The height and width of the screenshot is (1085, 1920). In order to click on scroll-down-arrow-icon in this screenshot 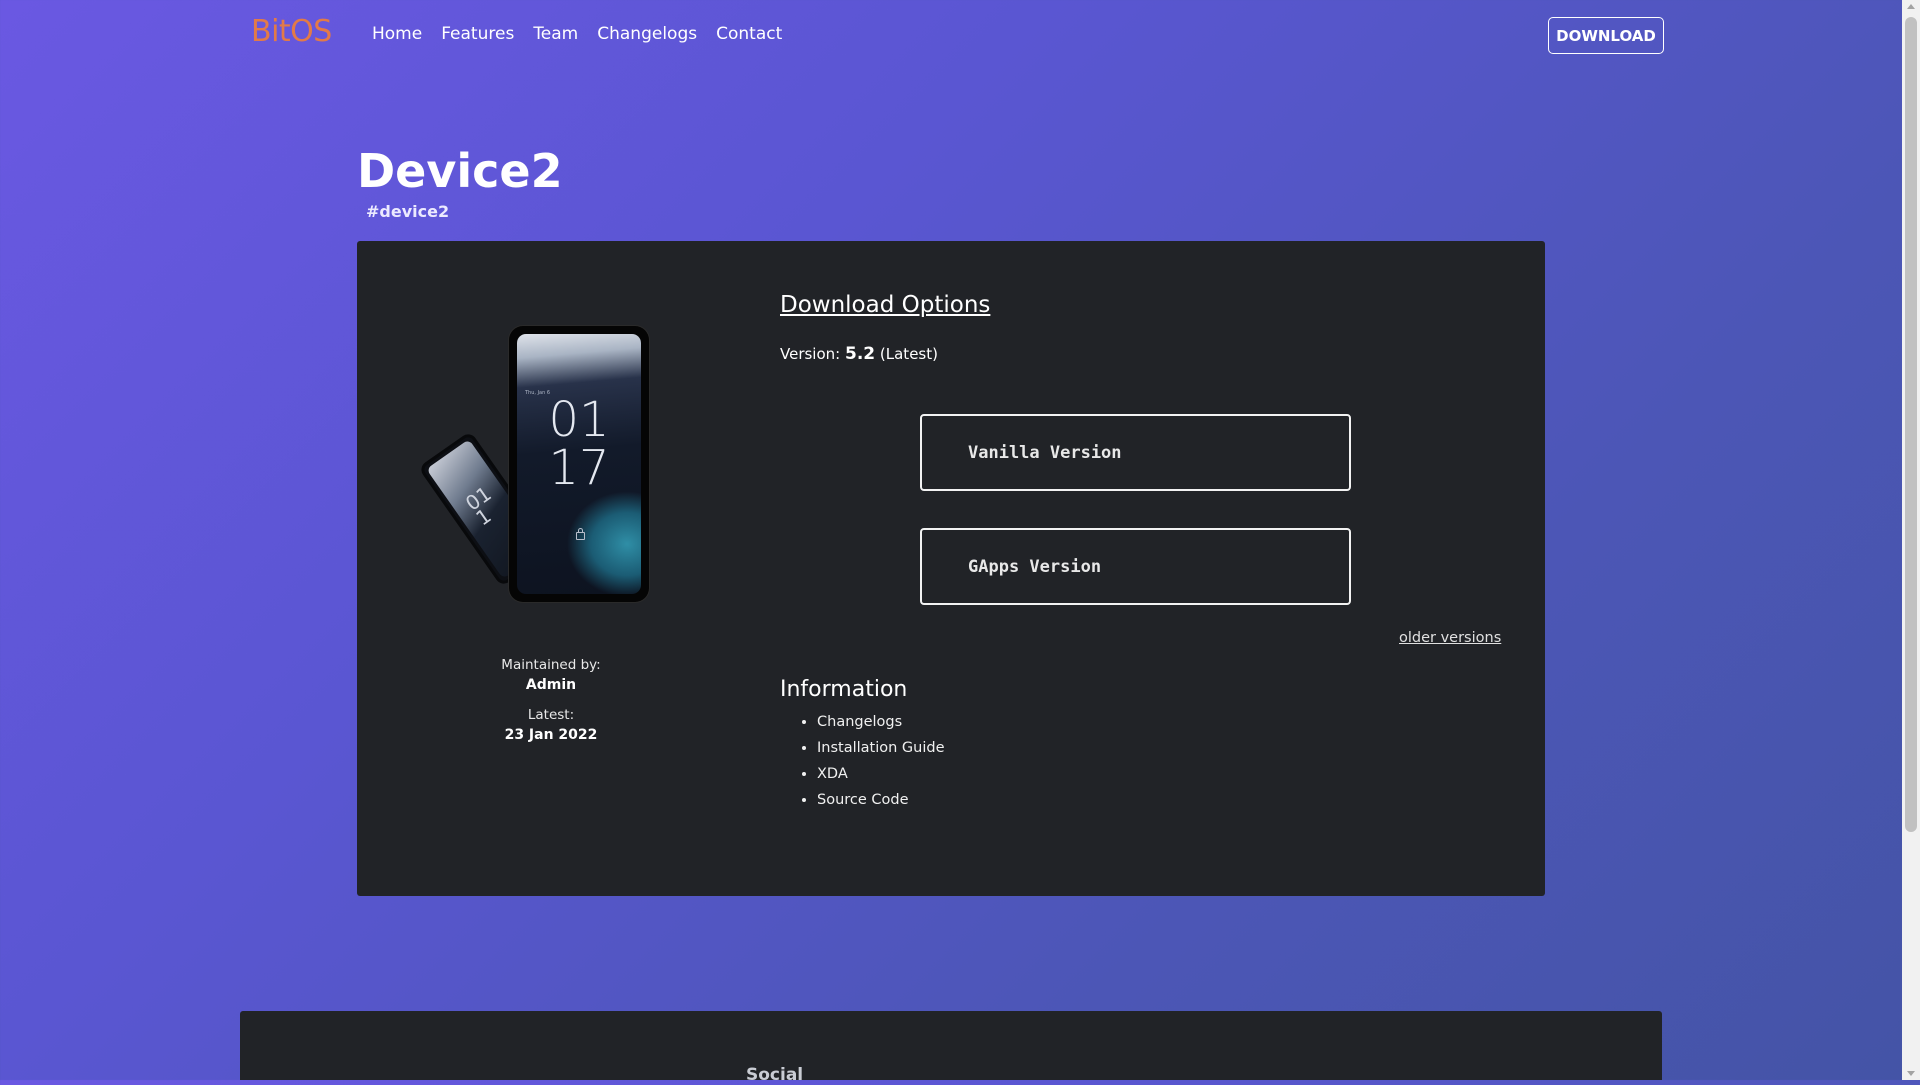, I will do `click(1911, 1073)`.